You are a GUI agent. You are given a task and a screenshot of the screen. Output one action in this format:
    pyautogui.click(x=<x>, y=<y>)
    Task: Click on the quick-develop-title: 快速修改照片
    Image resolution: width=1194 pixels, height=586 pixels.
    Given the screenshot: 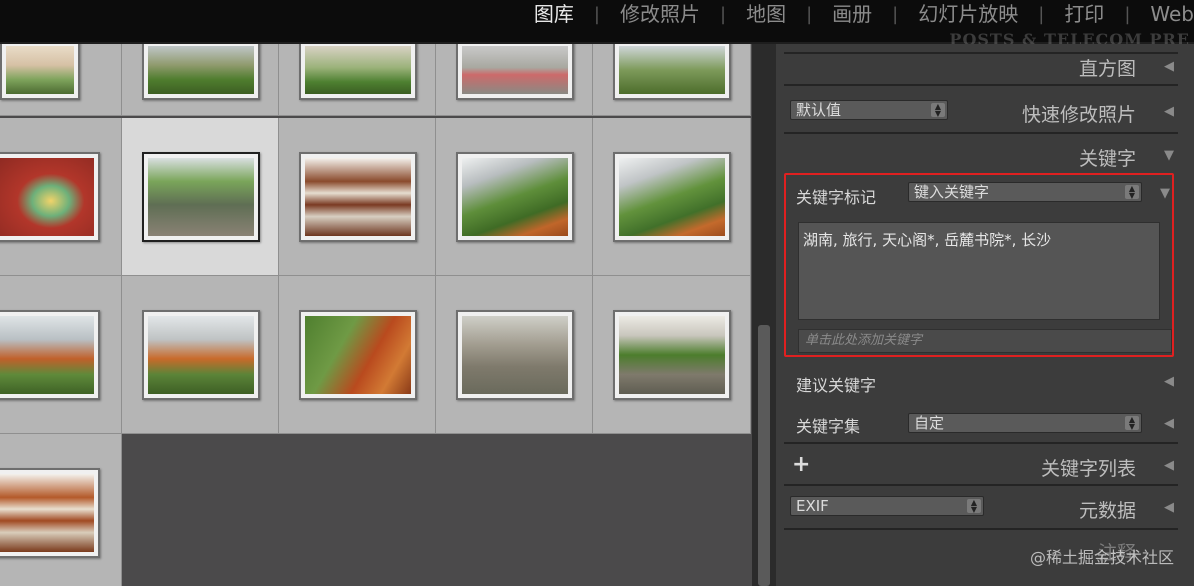 What is the action you would take?
    pyautogui.click(x=1078, y=115)
    